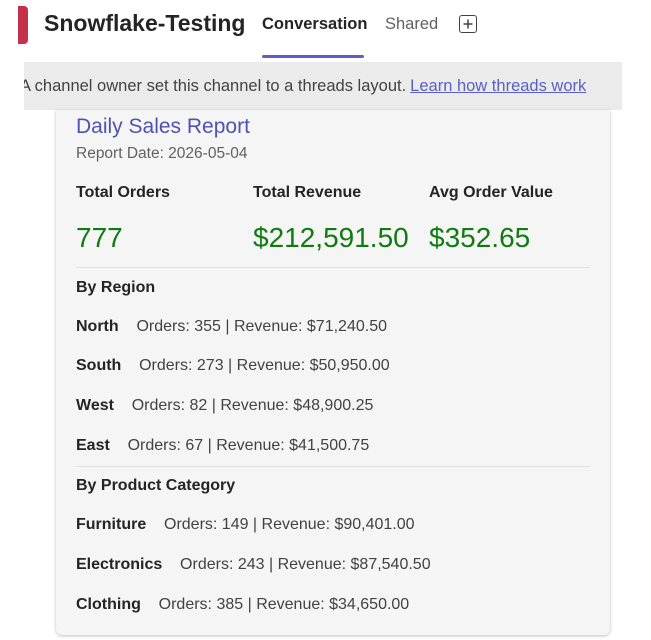  I want to click on region-row-east: East Orders: 67 | Revenue: $41,500.75, so click(222, 446).